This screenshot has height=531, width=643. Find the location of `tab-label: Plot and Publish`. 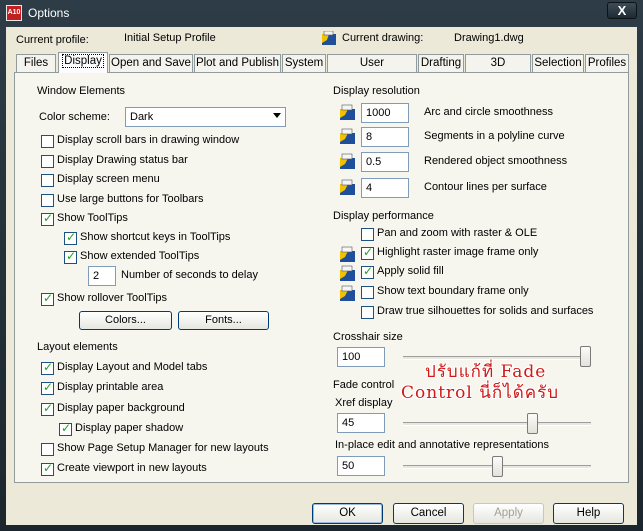

tab-label: Plot and Publish is located at coordinates (237, 63).